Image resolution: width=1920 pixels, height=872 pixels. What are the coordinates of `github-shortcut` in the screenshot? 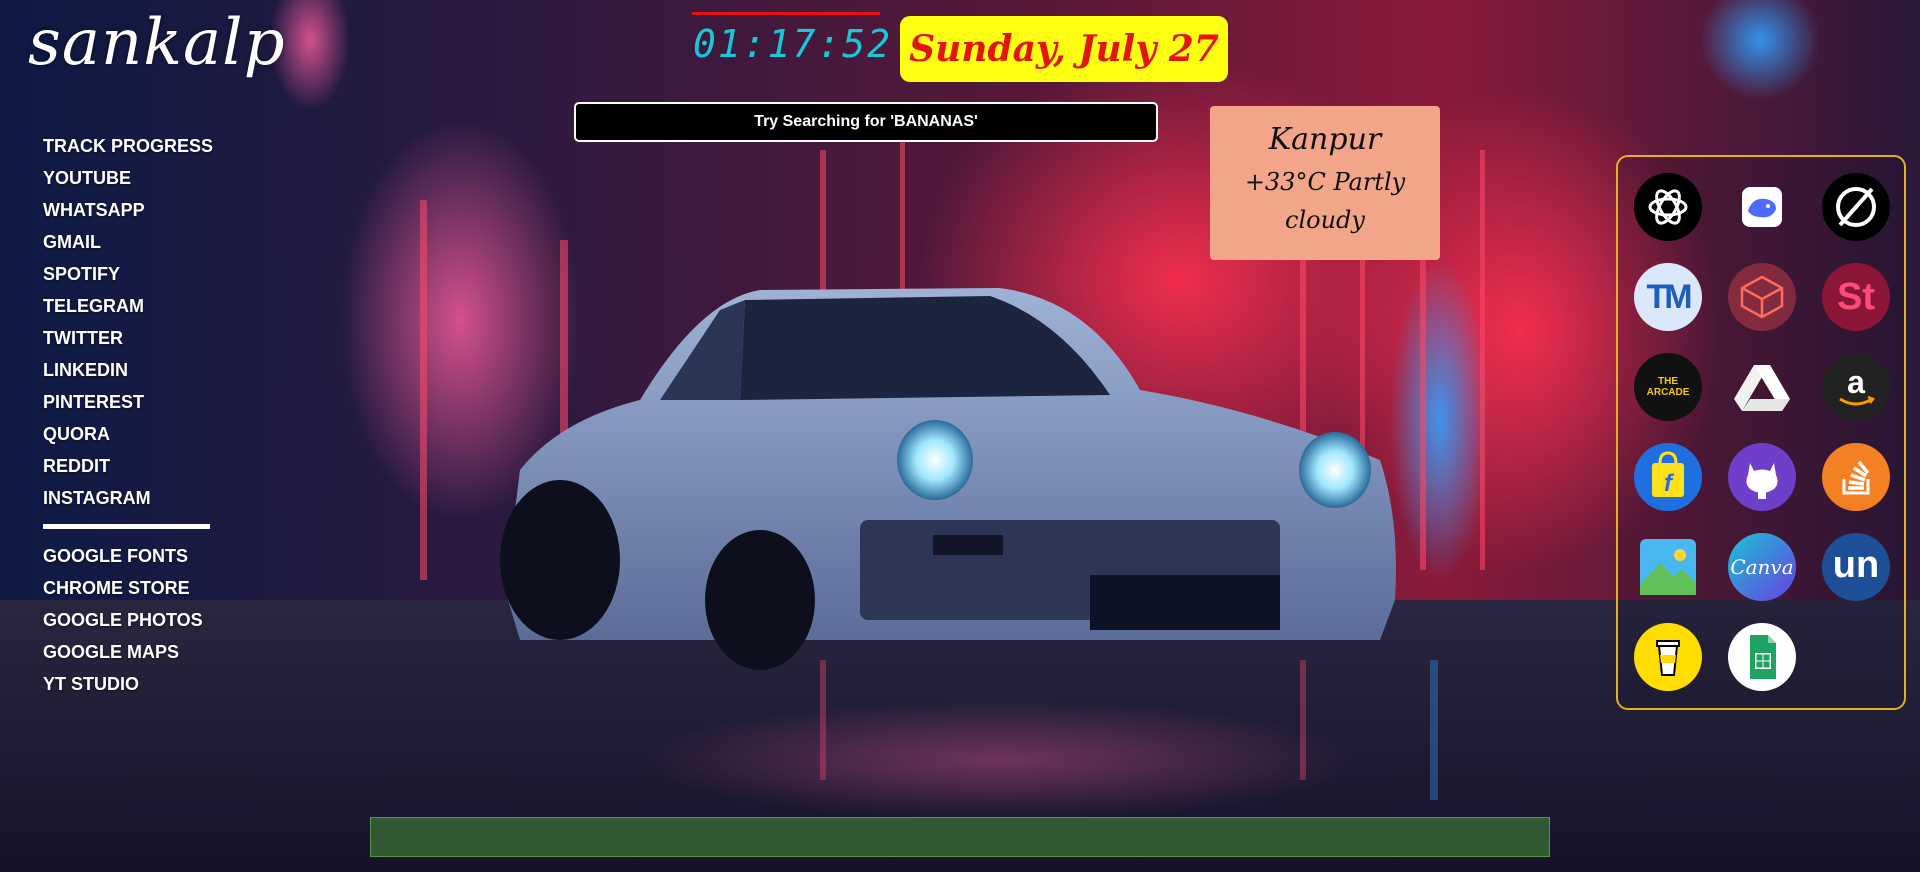 It's located at (1762, 477).